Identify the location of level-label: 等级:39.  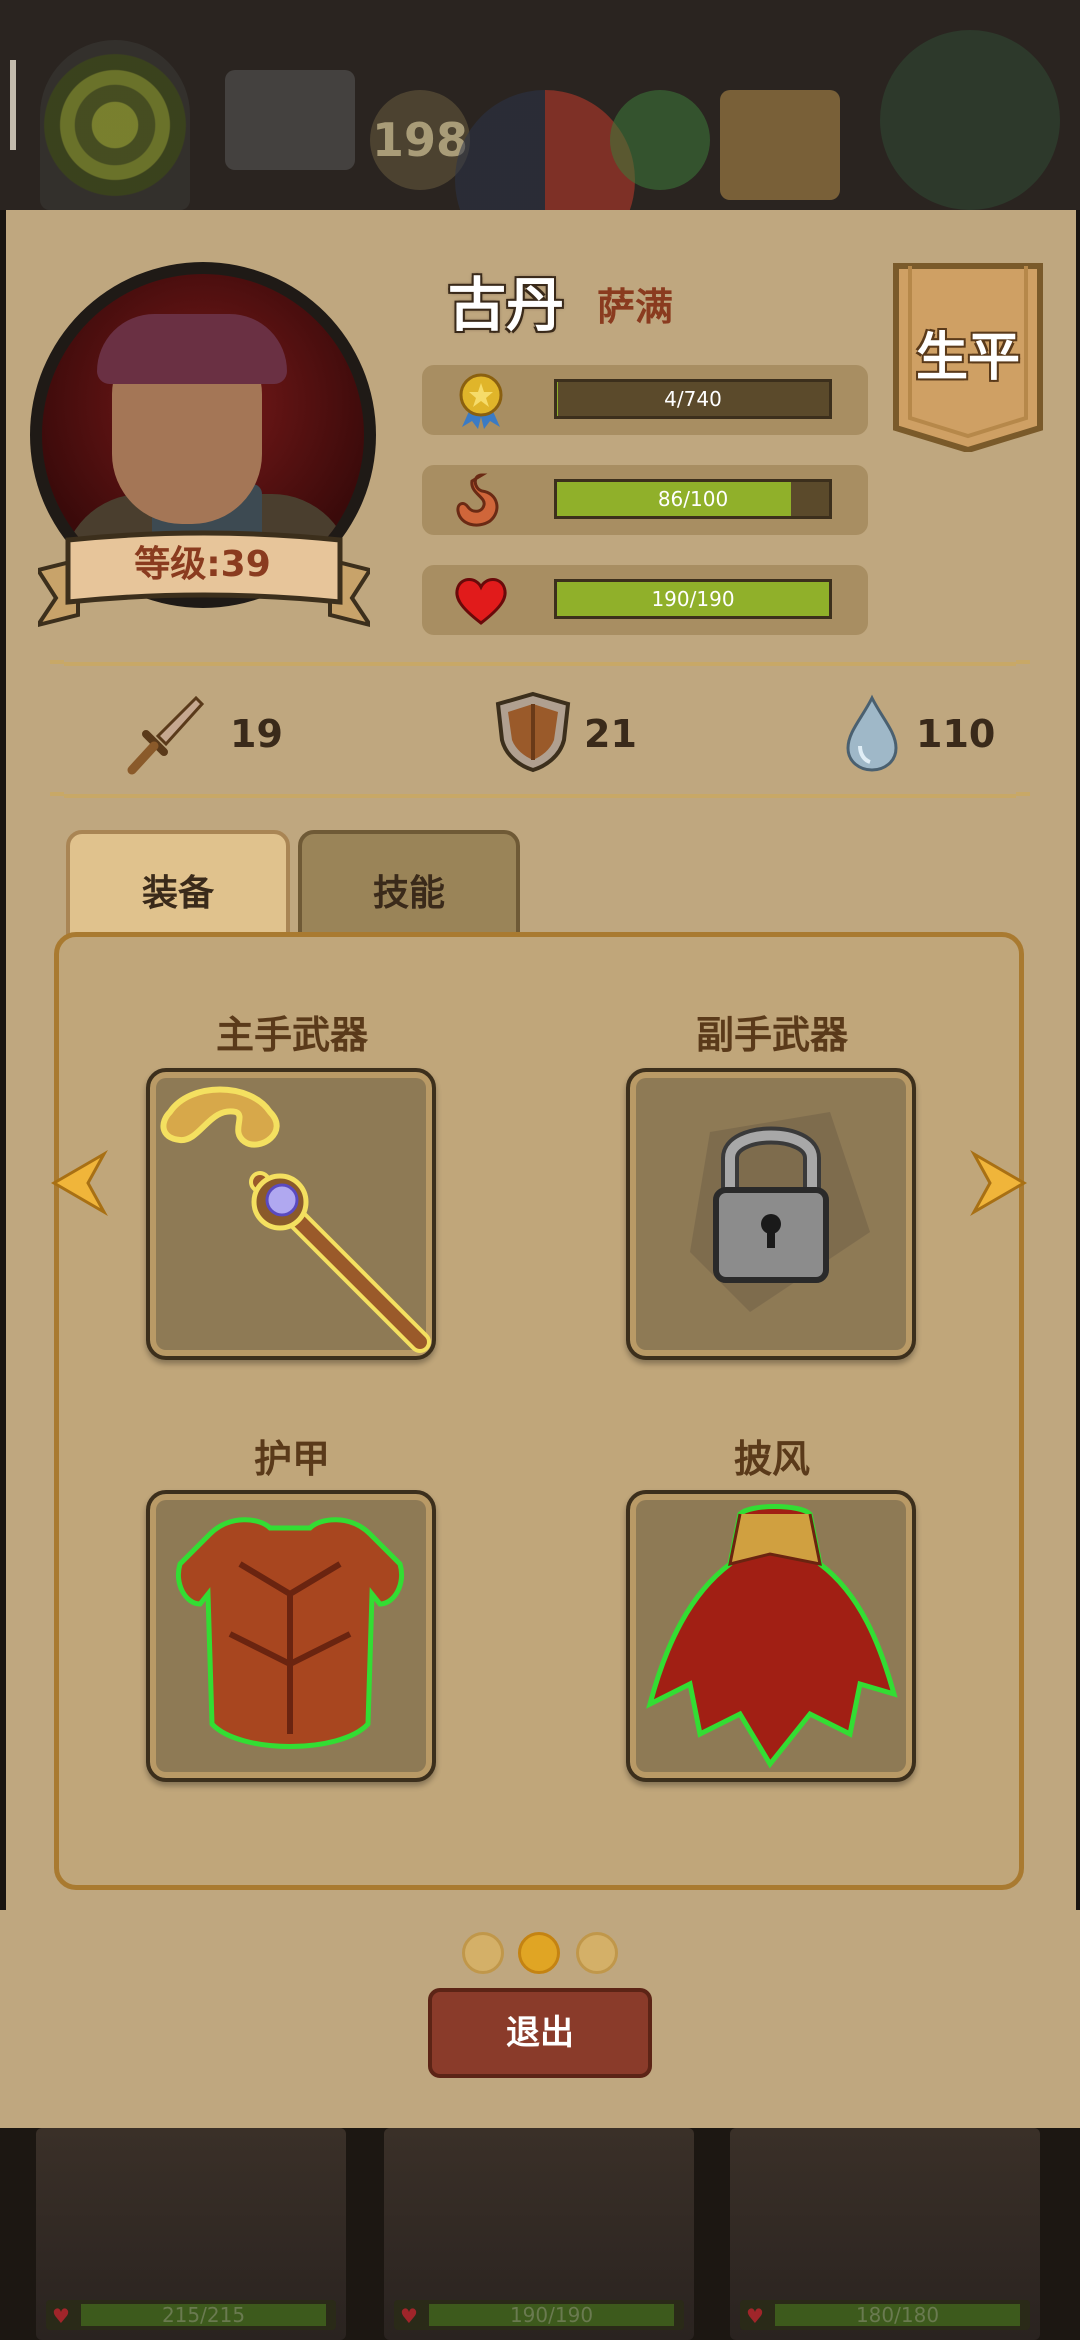
(202, 564).